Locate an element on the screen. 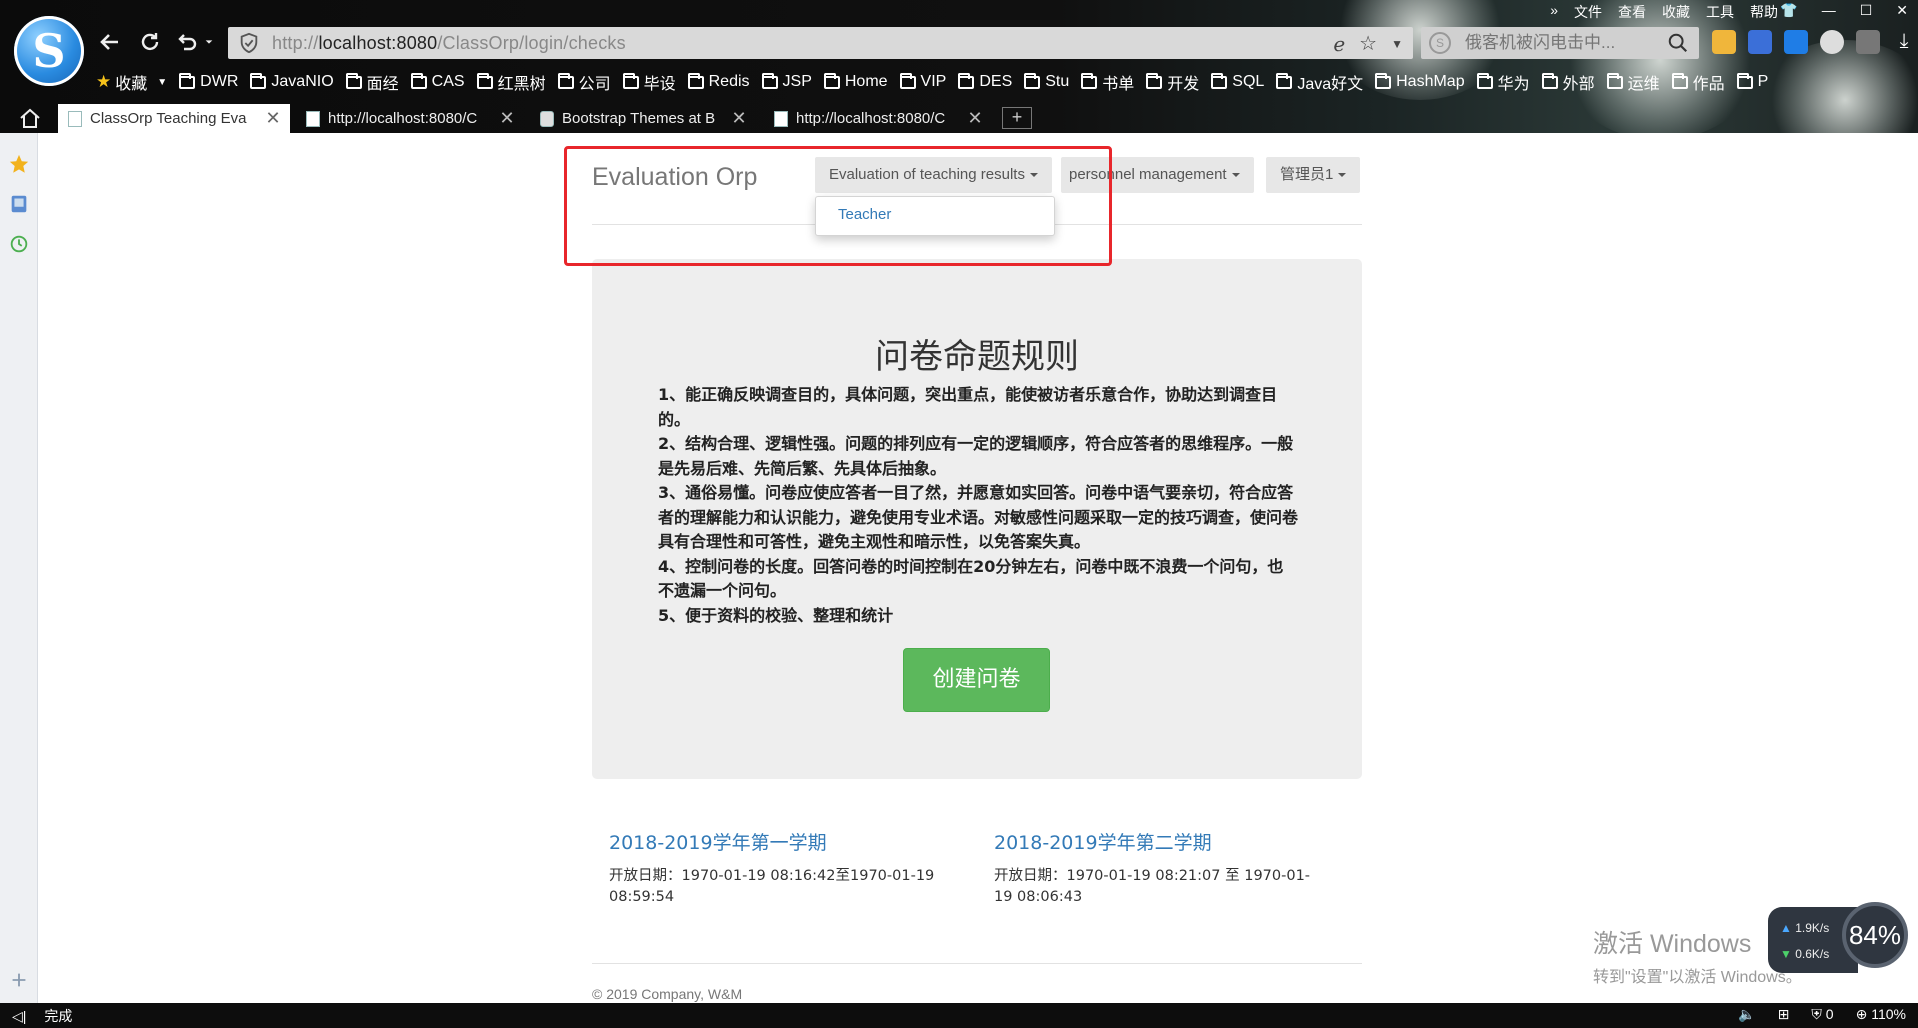 The height and width of the screenshot is (1028, 1918). download-icon: ⤓ is located at coordinates (1904, 42).